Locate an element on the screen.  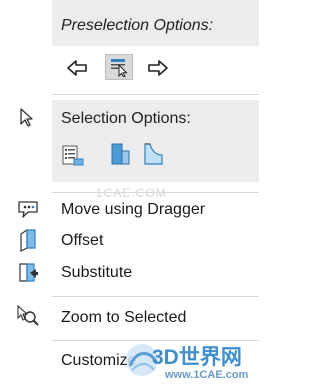
forward-button is located at coordinates (158, 68).